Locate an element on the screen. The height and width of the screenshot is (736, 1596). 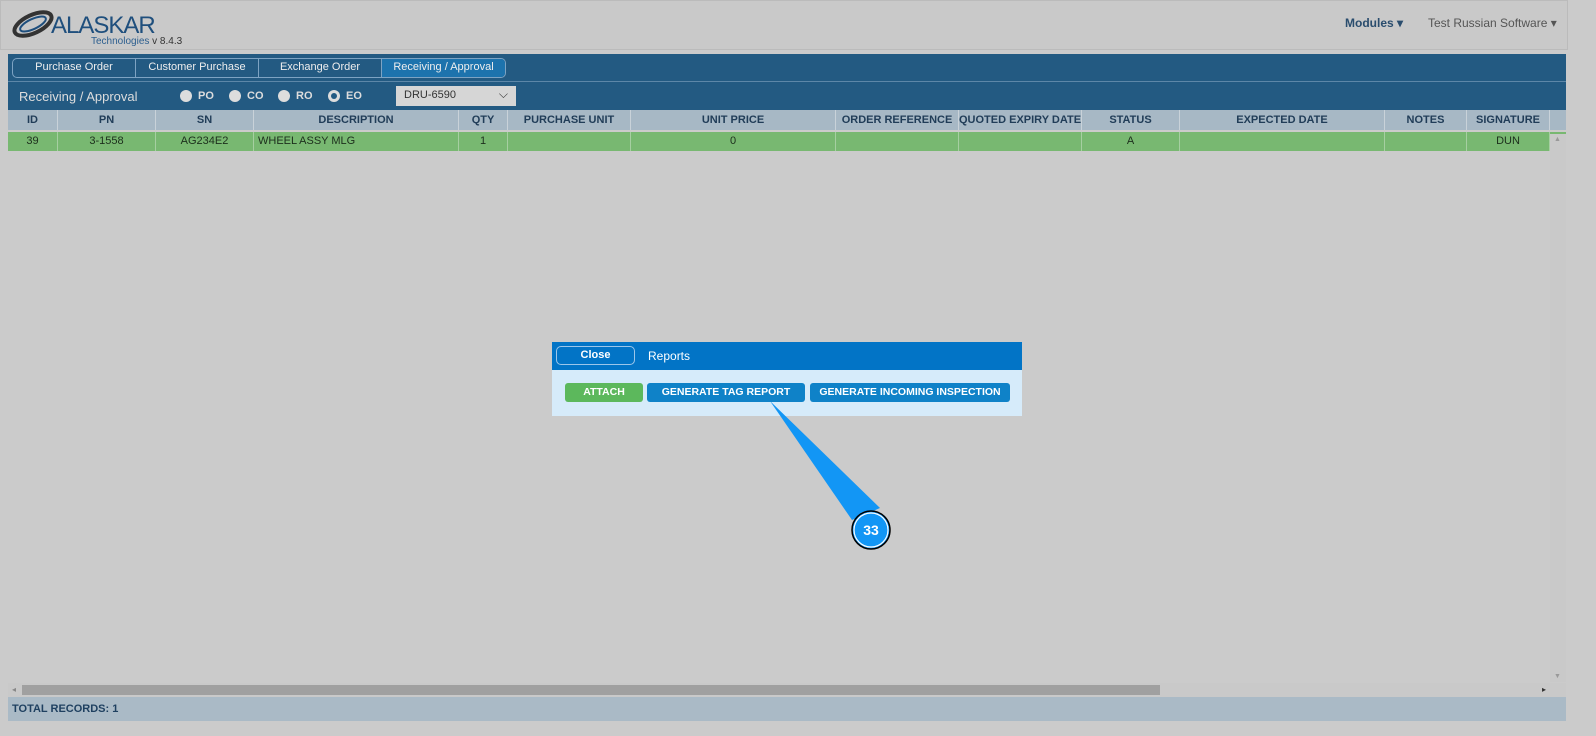
section-title: Receiving / Approval is located at coordinates (78, 96).